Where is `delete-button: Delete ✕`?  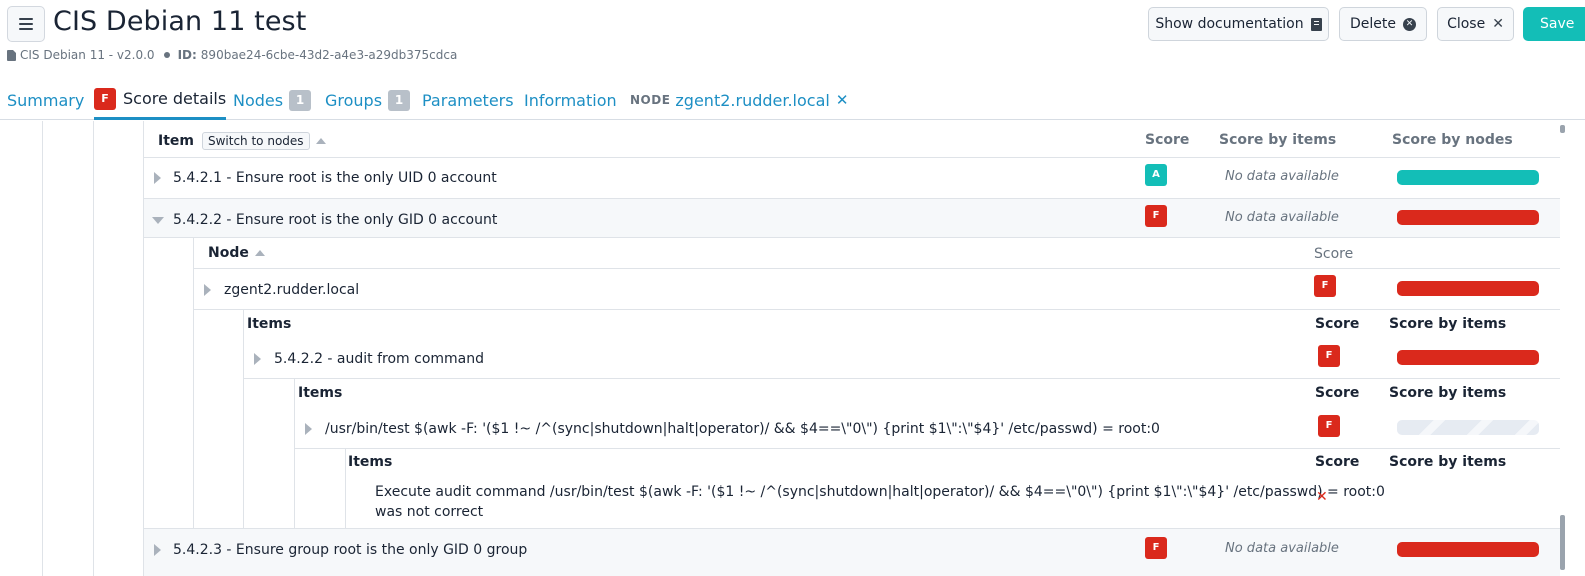
delete-button: Delete ✕ is located at coordinates (1383, 24).